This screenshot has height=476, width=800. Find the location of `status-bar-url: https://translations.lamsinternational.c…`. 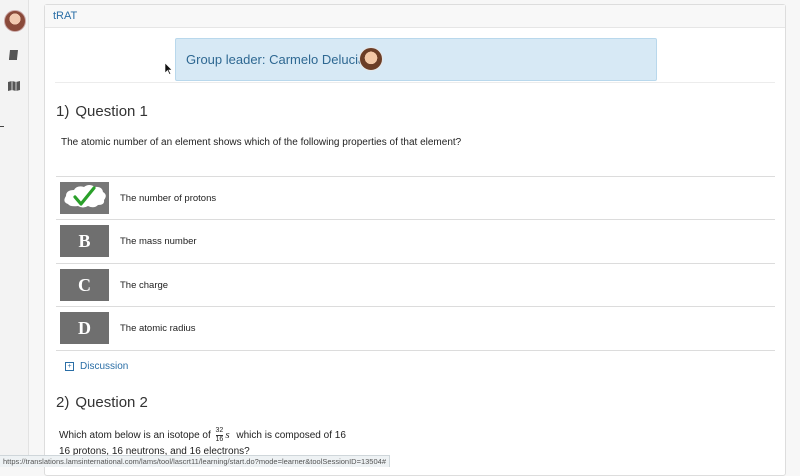

status-bar-url: https://translations.lamsinternational.c… is located at coordinates (195, 461).